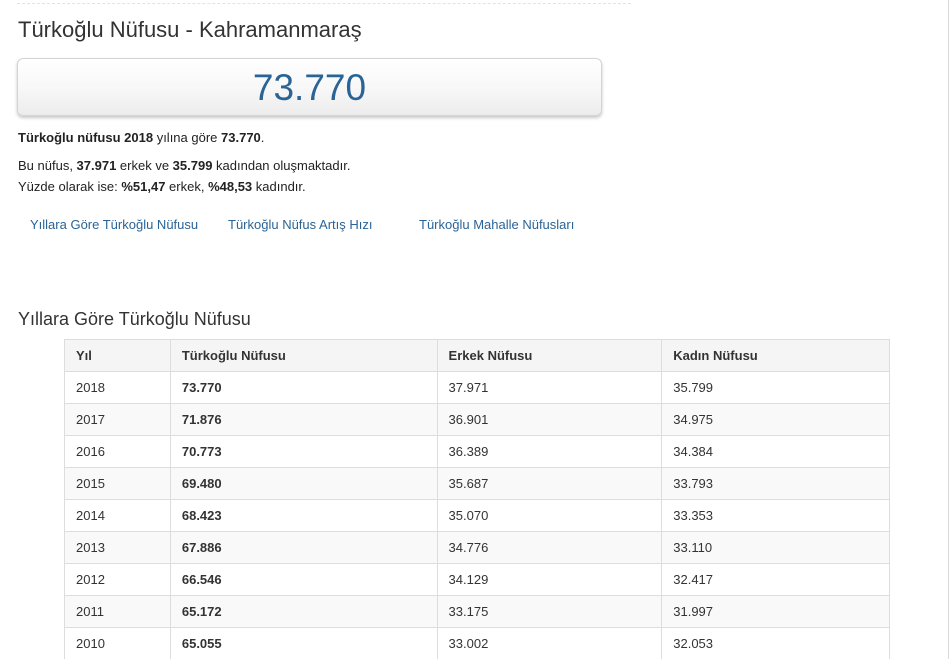 This screenshot has width=952, height=659. Describe the element at coordinates (230, 186) in the screenshot. I see `female-percent: %48,53` at that location.